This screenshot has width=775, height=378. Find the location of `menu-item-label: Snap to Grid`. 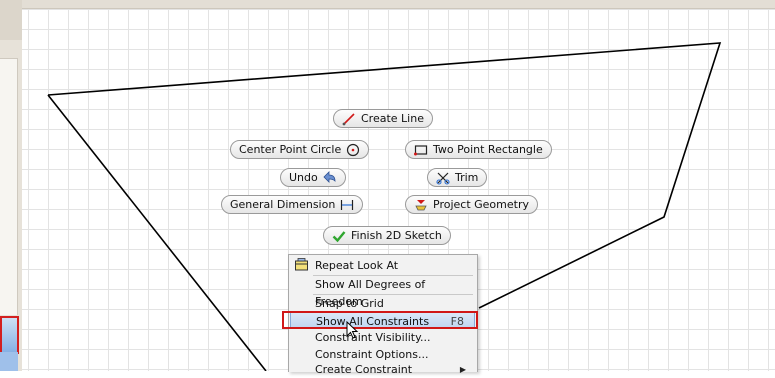

menu-item-label: Snap to Grid is located at coordinates (349, 303).